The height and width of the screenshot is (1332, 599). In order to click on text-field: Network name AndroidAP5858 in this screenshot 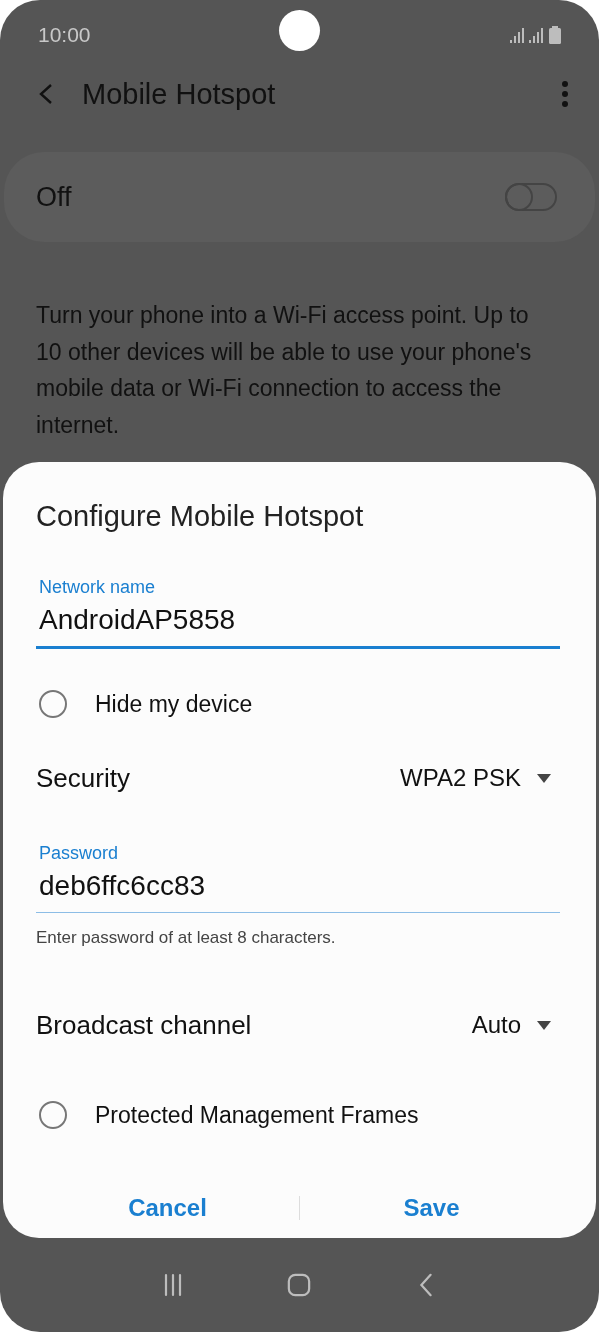, I will do `click(298, 613)`.